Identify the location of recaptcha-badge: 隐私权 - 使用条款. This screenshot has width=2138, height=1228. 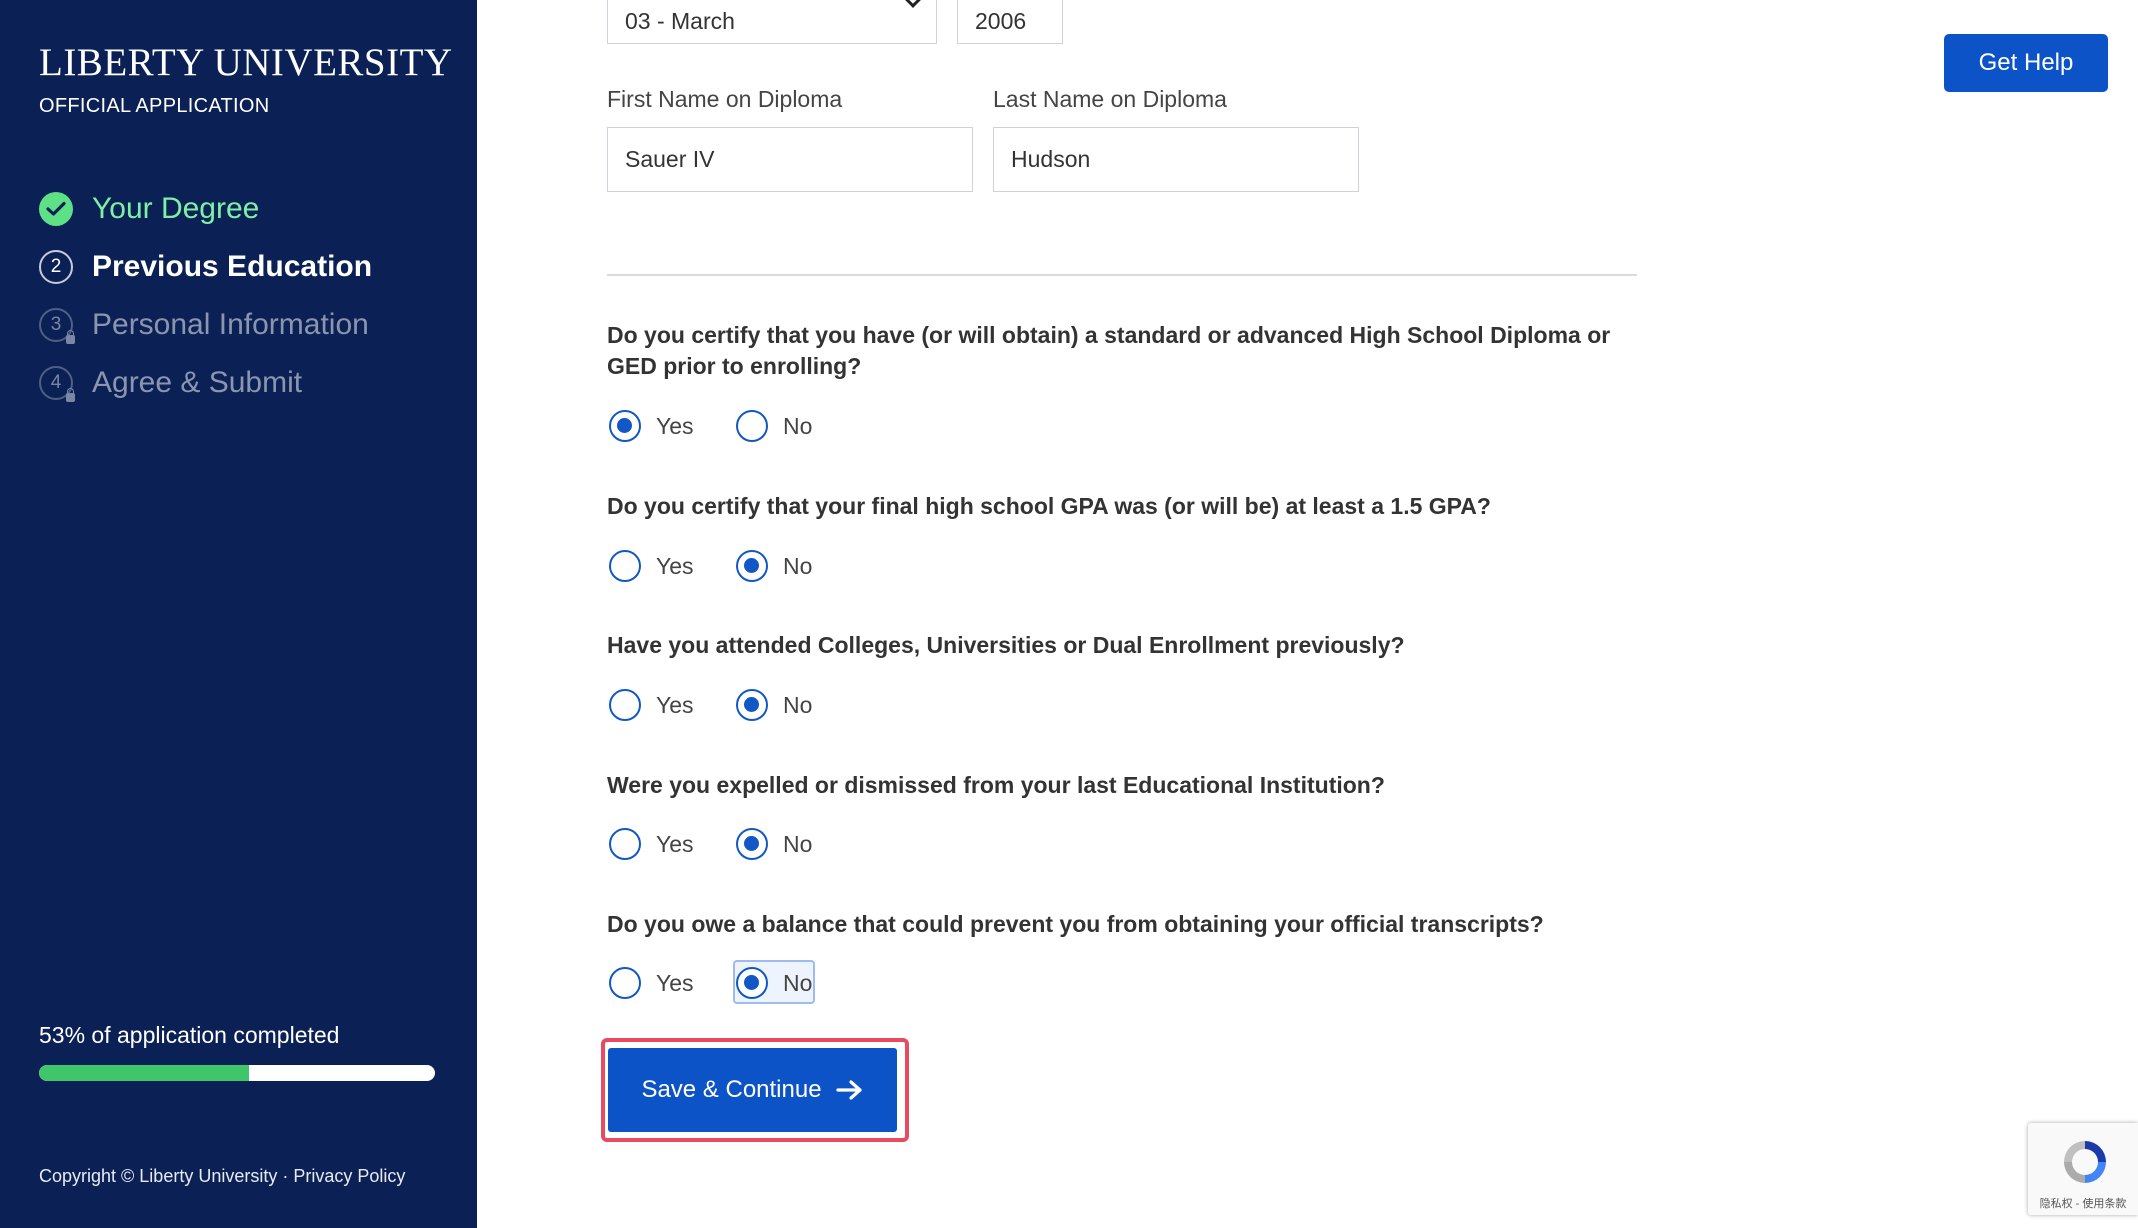
(2083, 1169).